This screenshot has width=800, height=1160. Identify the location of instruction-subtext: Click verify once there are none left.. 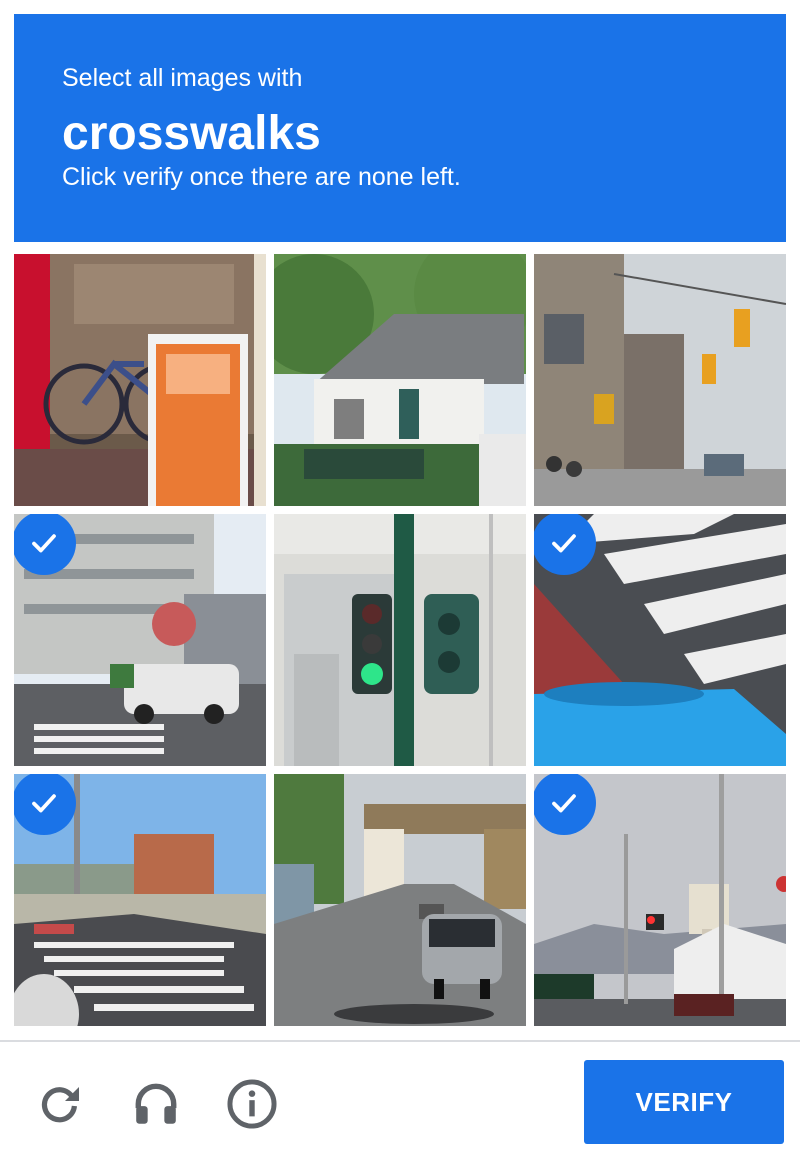
(261, 177).